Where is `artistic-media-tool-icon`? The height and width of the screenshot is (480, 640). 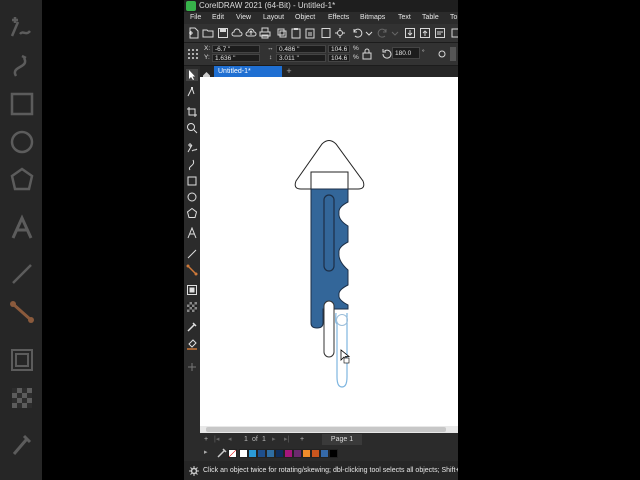 artistic-media-tool-icon is located at coordinates (192, 165).